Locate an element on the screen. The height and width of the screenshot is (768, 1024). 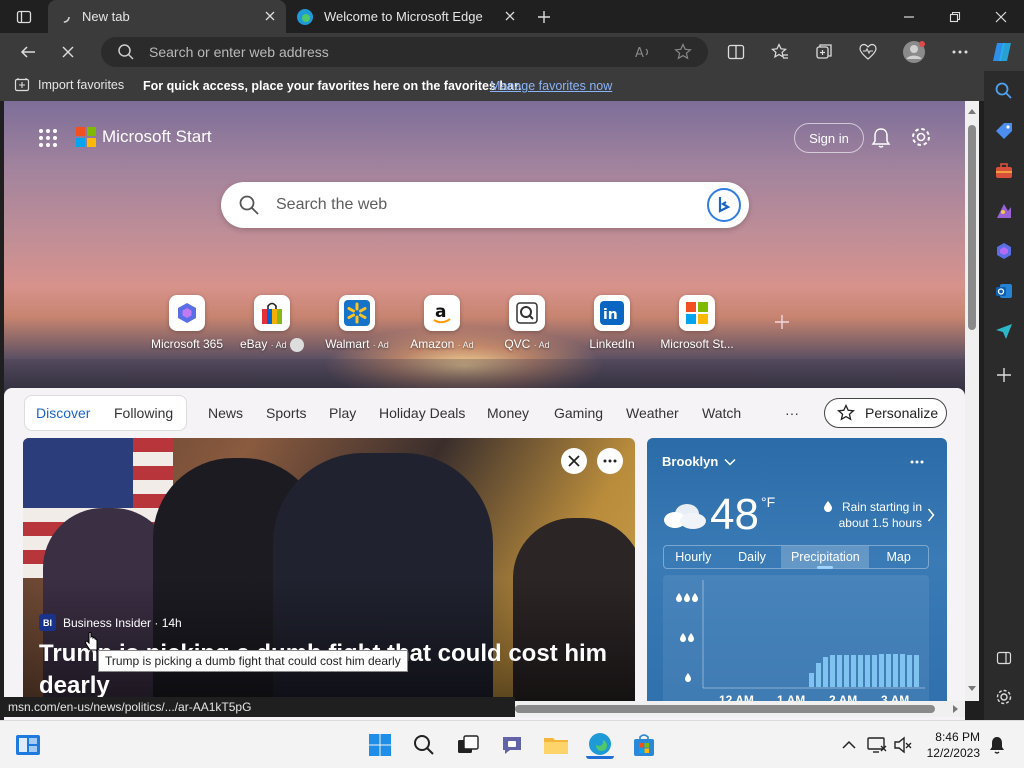
games-icon is located at coordinates (1004, 211).